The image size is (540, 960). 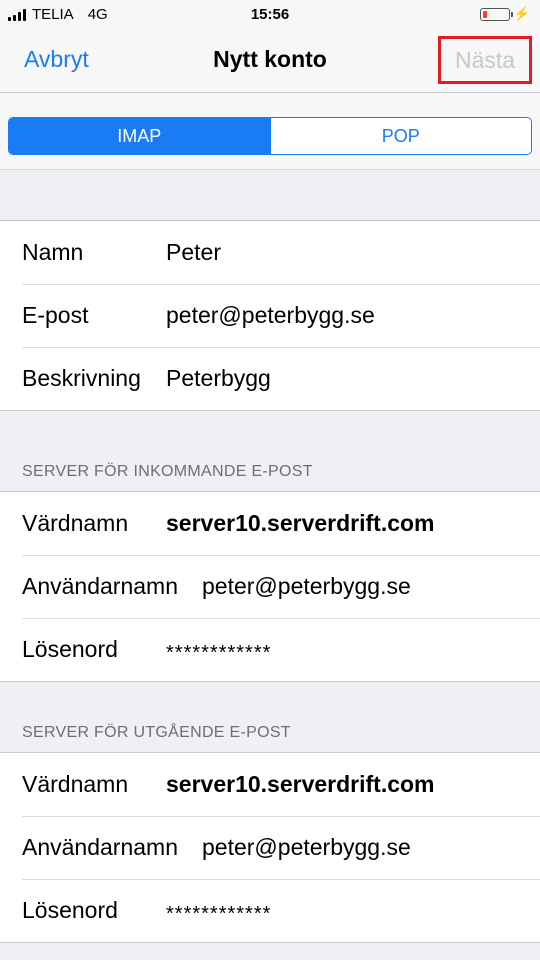 I want to click on name-field: Peter, so click(x=193, y=252).